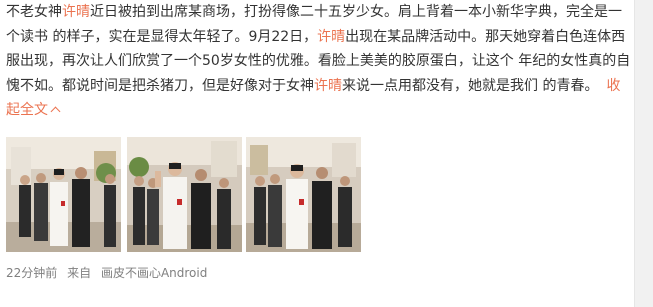  I want to click on photo-2-image, so click(184, 194).